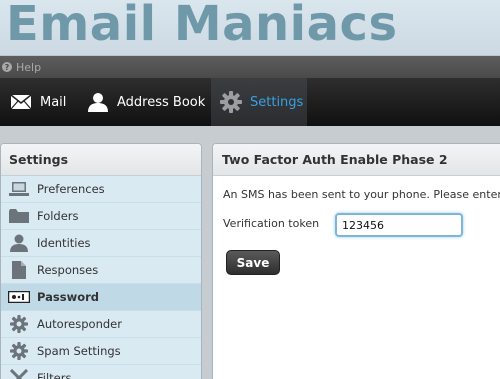 This screenshot has width=500, height=379. I want to click on sidebar-item-label: Autoresponder, so click(79, 324).